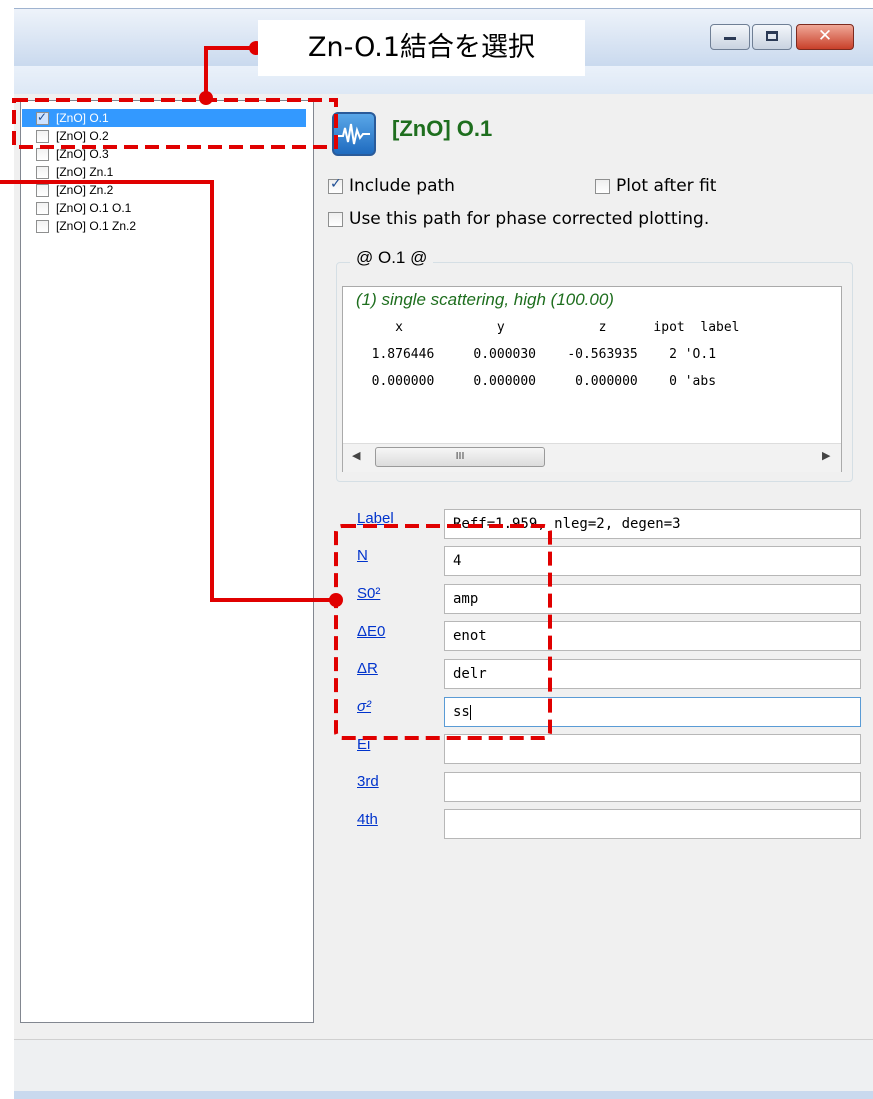  What do you see at coordinates (336, 600) in the screenshot?
I see `connector-dot` at bounding box center [336, 600].